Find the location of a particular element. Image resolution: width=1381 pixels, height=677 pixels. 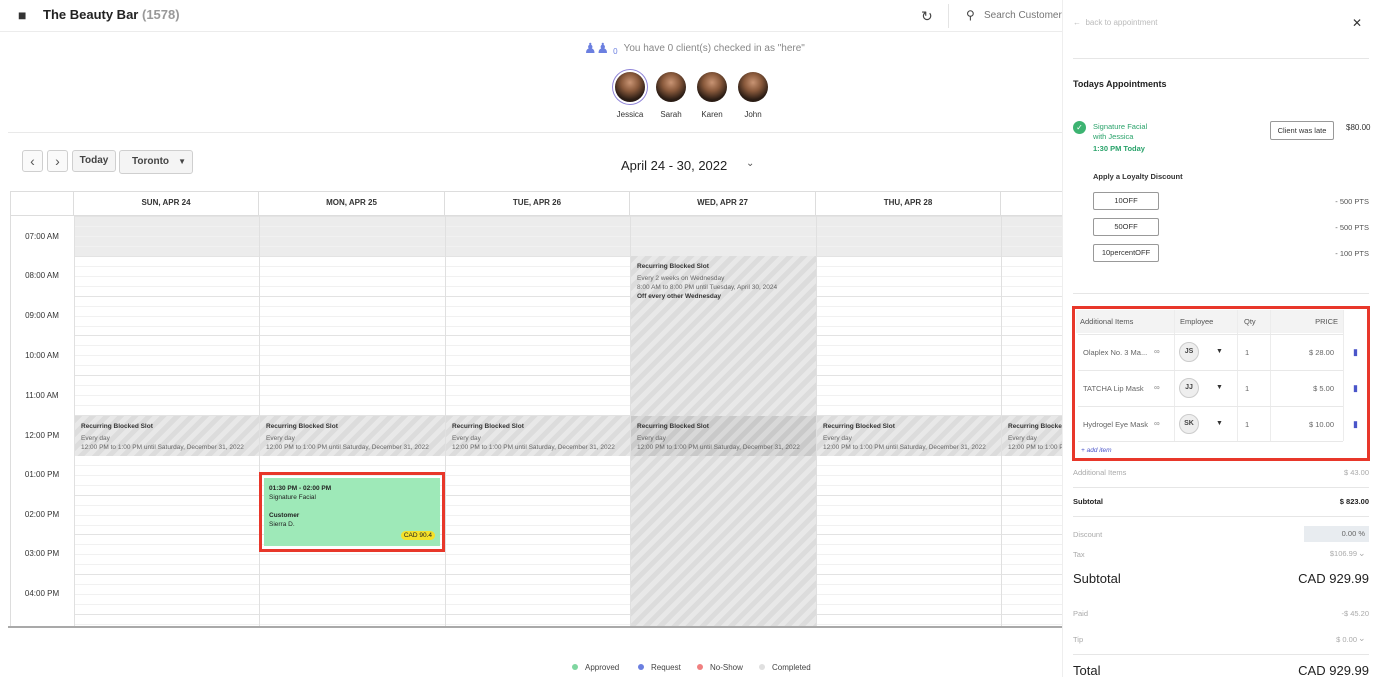

add-item-link: + add item is located at coordinates (1096, 450).